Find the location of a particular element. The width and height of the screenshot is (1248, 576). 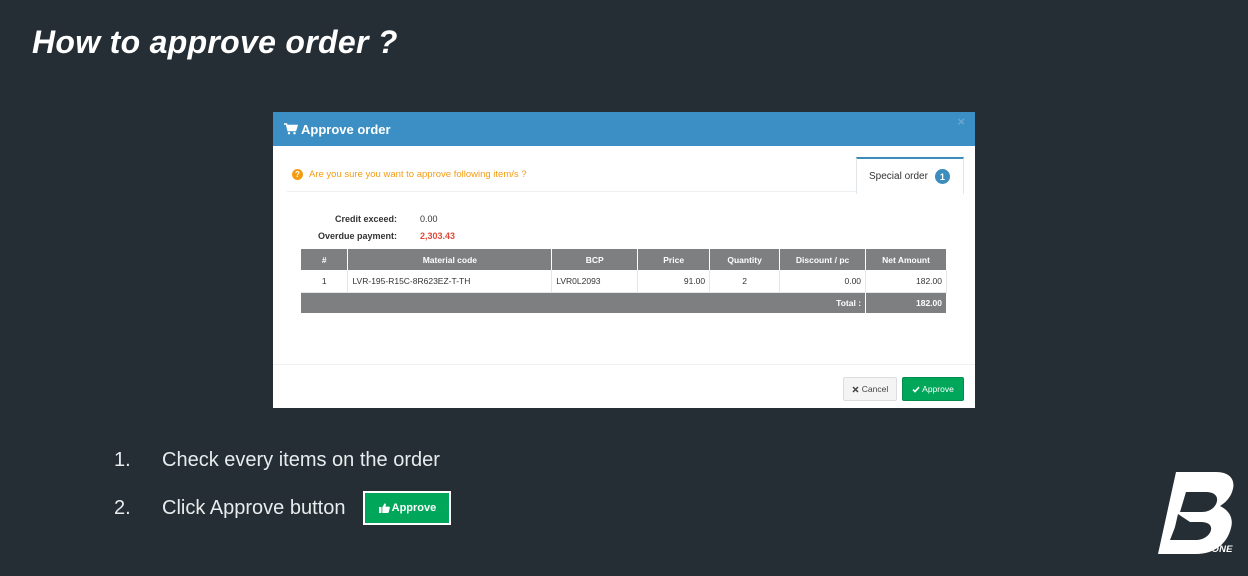

table-total-row: Total : 182.00 is located at coordinates (624, 302).